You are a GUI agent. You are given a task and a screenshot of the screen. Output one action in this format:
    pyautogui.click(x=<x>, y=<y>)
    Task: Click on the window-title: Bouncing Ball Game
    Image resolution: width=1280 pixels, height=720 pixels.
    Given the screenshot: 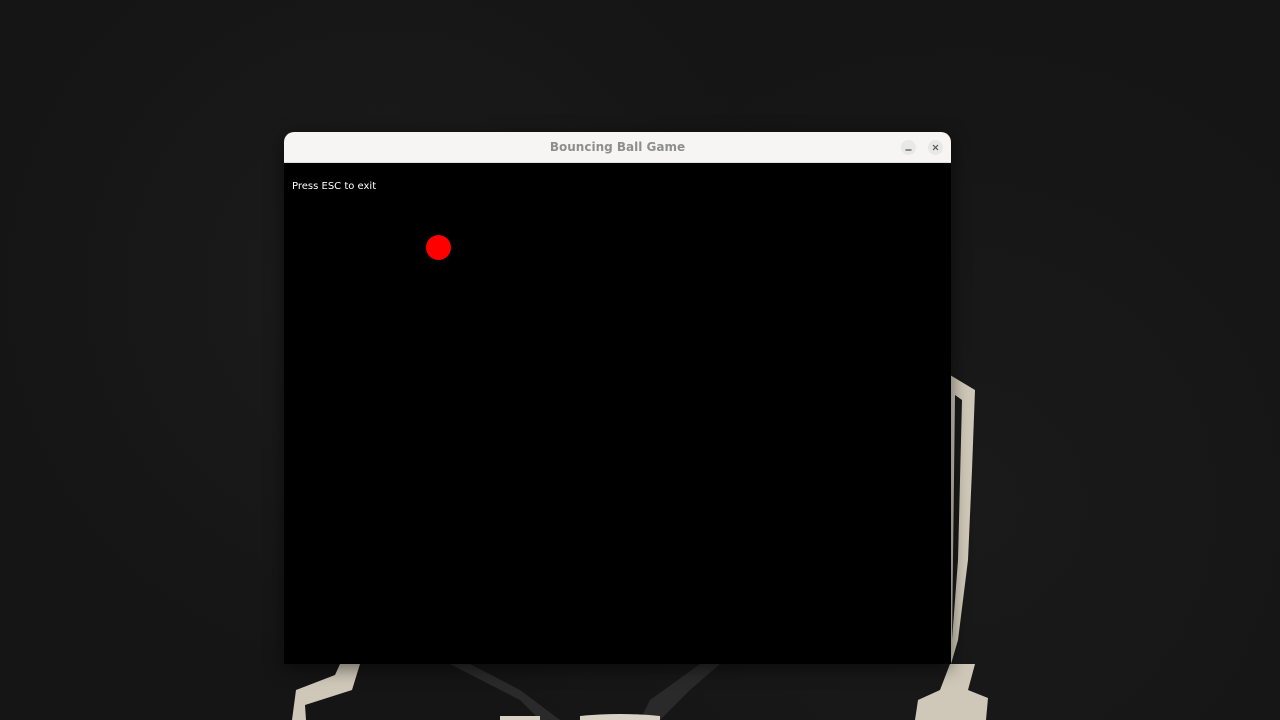 What is the action you would take?
    pyautogui.click(x=617, y=147)
    